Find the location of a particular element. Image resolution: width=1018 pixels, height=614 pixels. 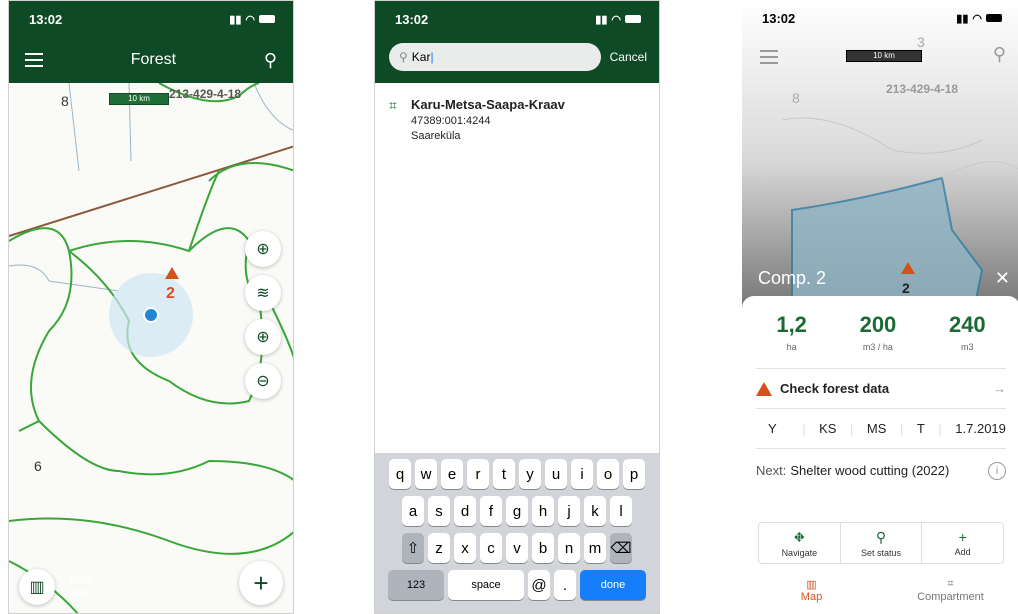

attr-ks: KS is located at coordinates (828, 428).